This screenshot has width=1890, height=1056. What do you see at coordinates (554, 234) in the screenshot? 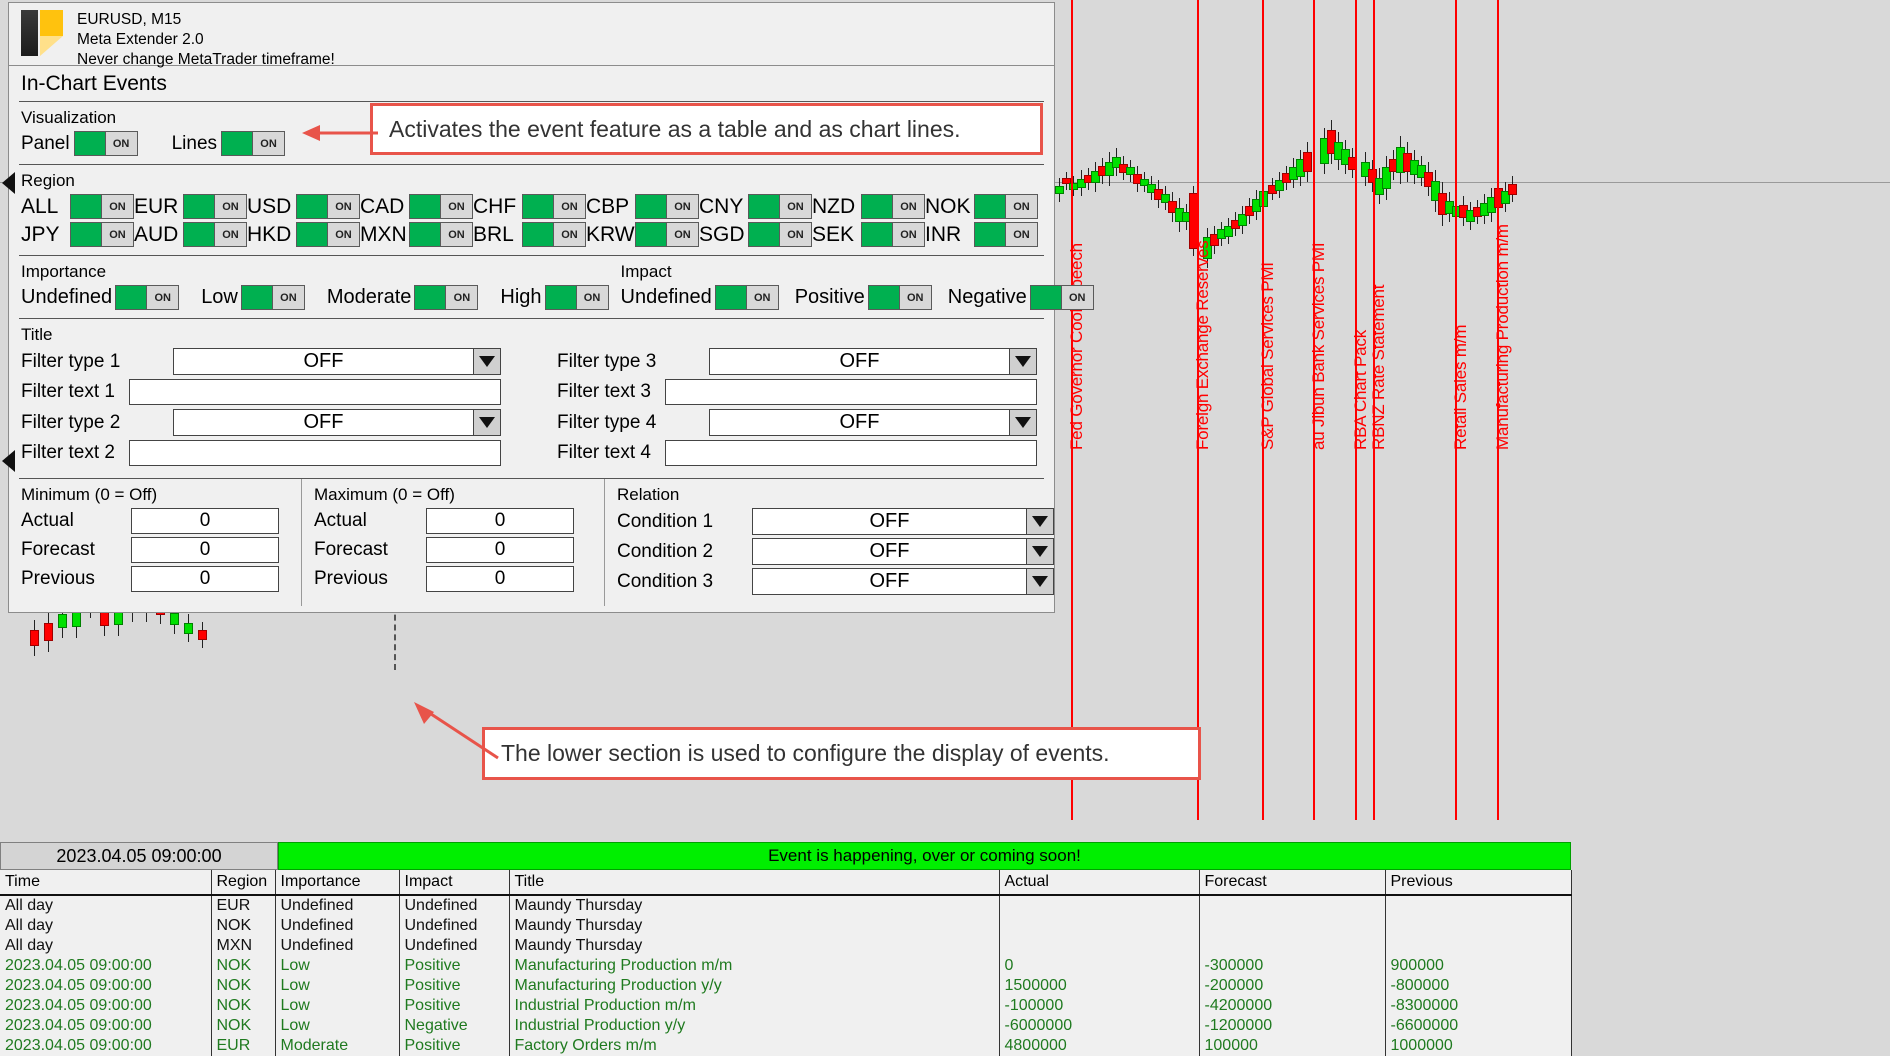
I see `toggle-brl: ON` at bounding box center [554, 234].